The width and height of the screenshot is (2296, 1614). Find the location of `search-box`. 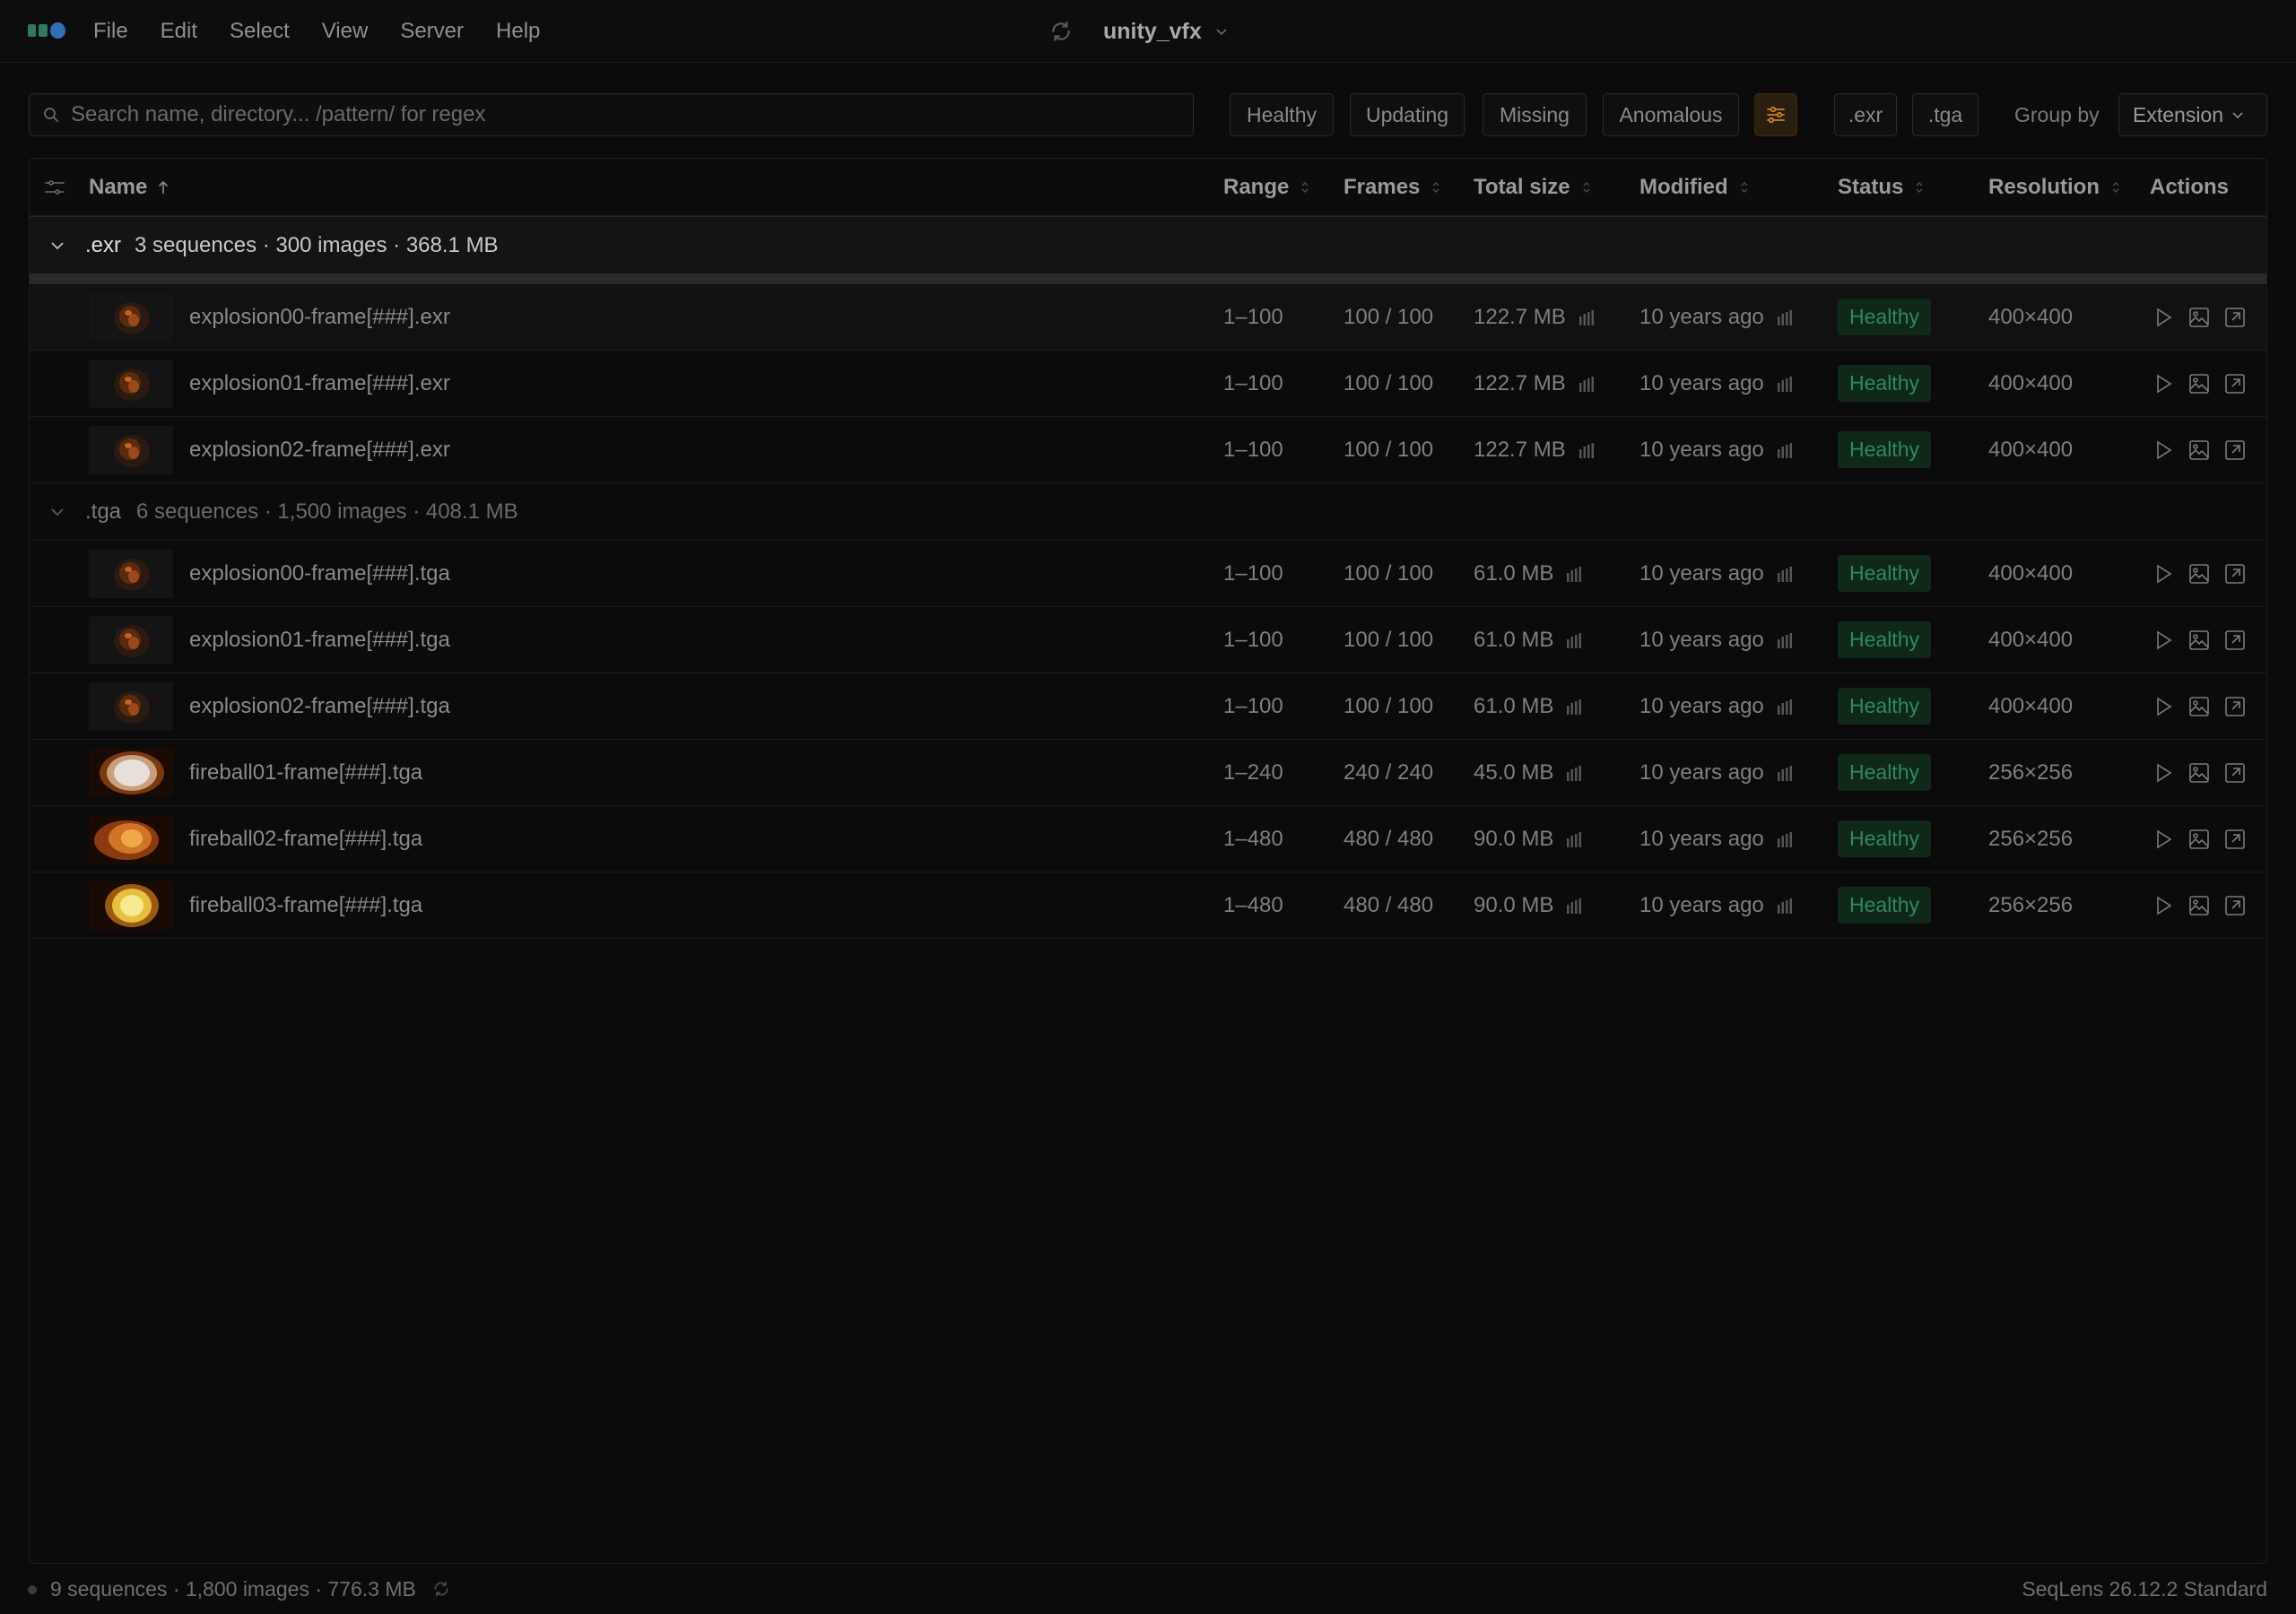

search-box is located at coordinates (611, 114).